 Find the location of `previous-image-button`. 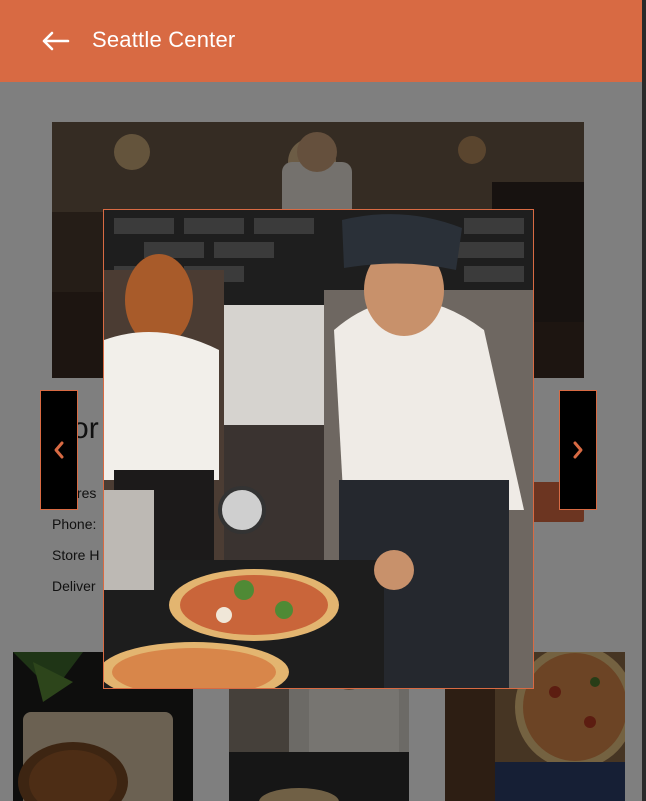

previous-image-button is located at coordinates (59, 450).